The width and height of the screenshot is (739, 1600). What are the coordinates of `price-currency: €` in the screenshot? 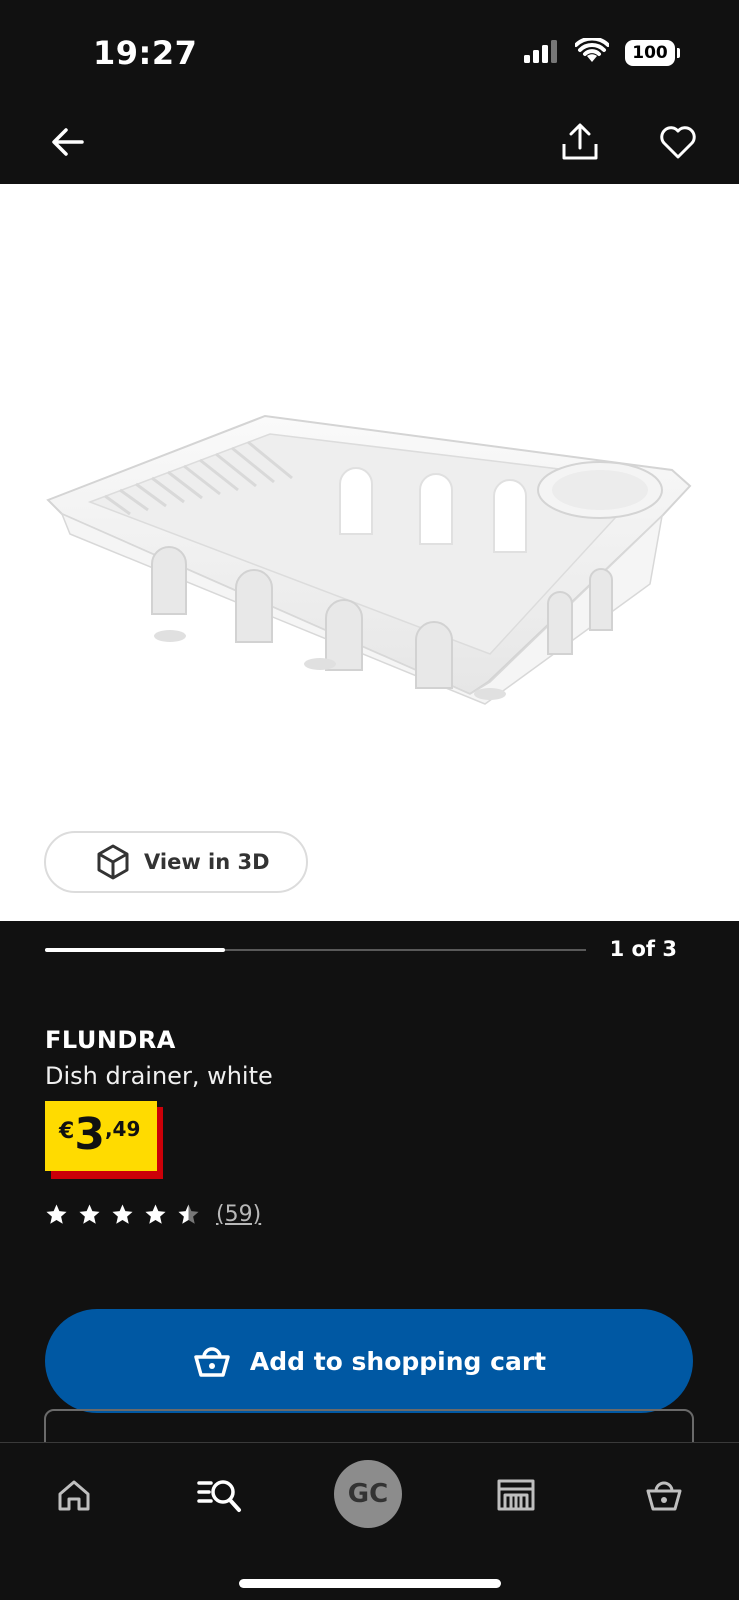 It's located at (67, 1131).